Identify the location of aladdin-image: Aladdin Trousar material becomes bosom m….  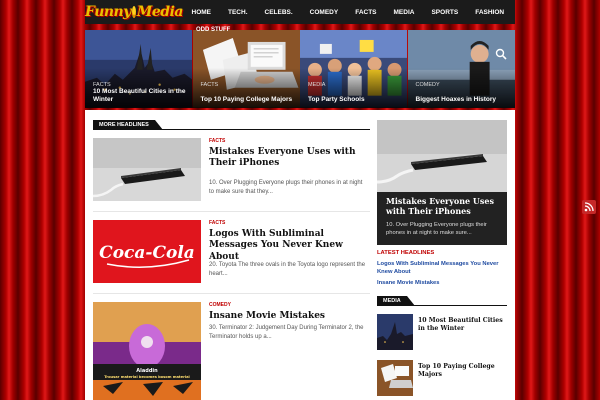
(147, 351).